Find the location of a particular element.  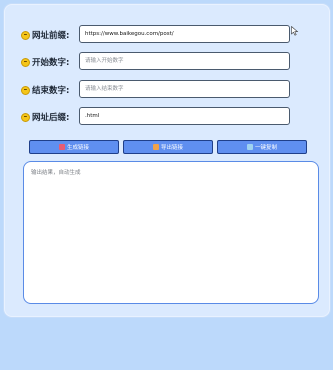

start-row: 开始数字: is located at coordinates (168, 62).